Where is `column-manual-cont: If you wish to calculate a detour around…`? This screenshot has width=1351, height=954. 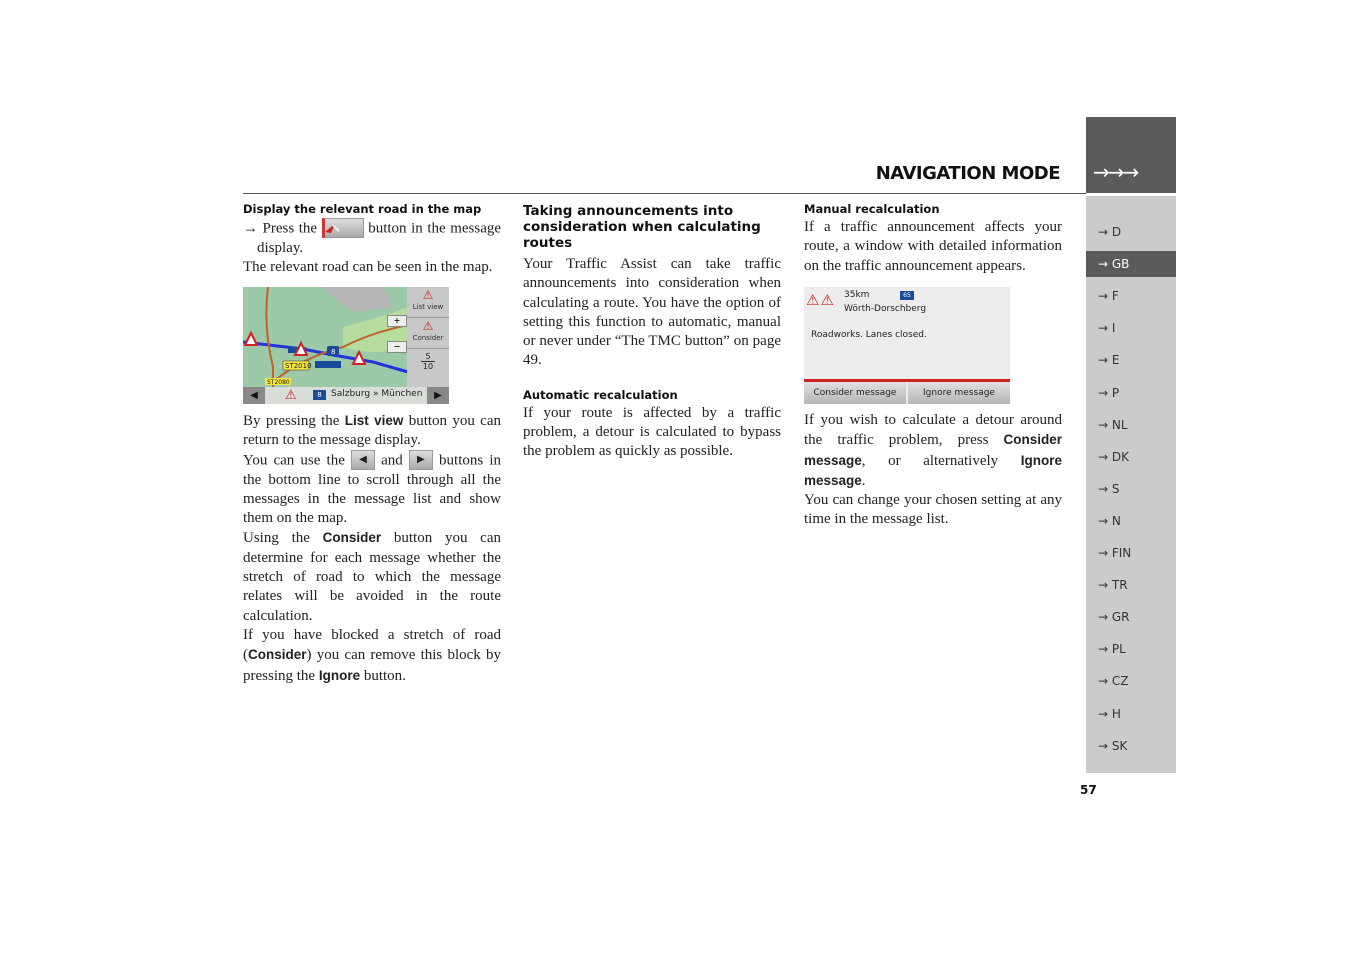 column-manual-cont: If you wish to calculate a detour around… is located at coordinates (933, 470).